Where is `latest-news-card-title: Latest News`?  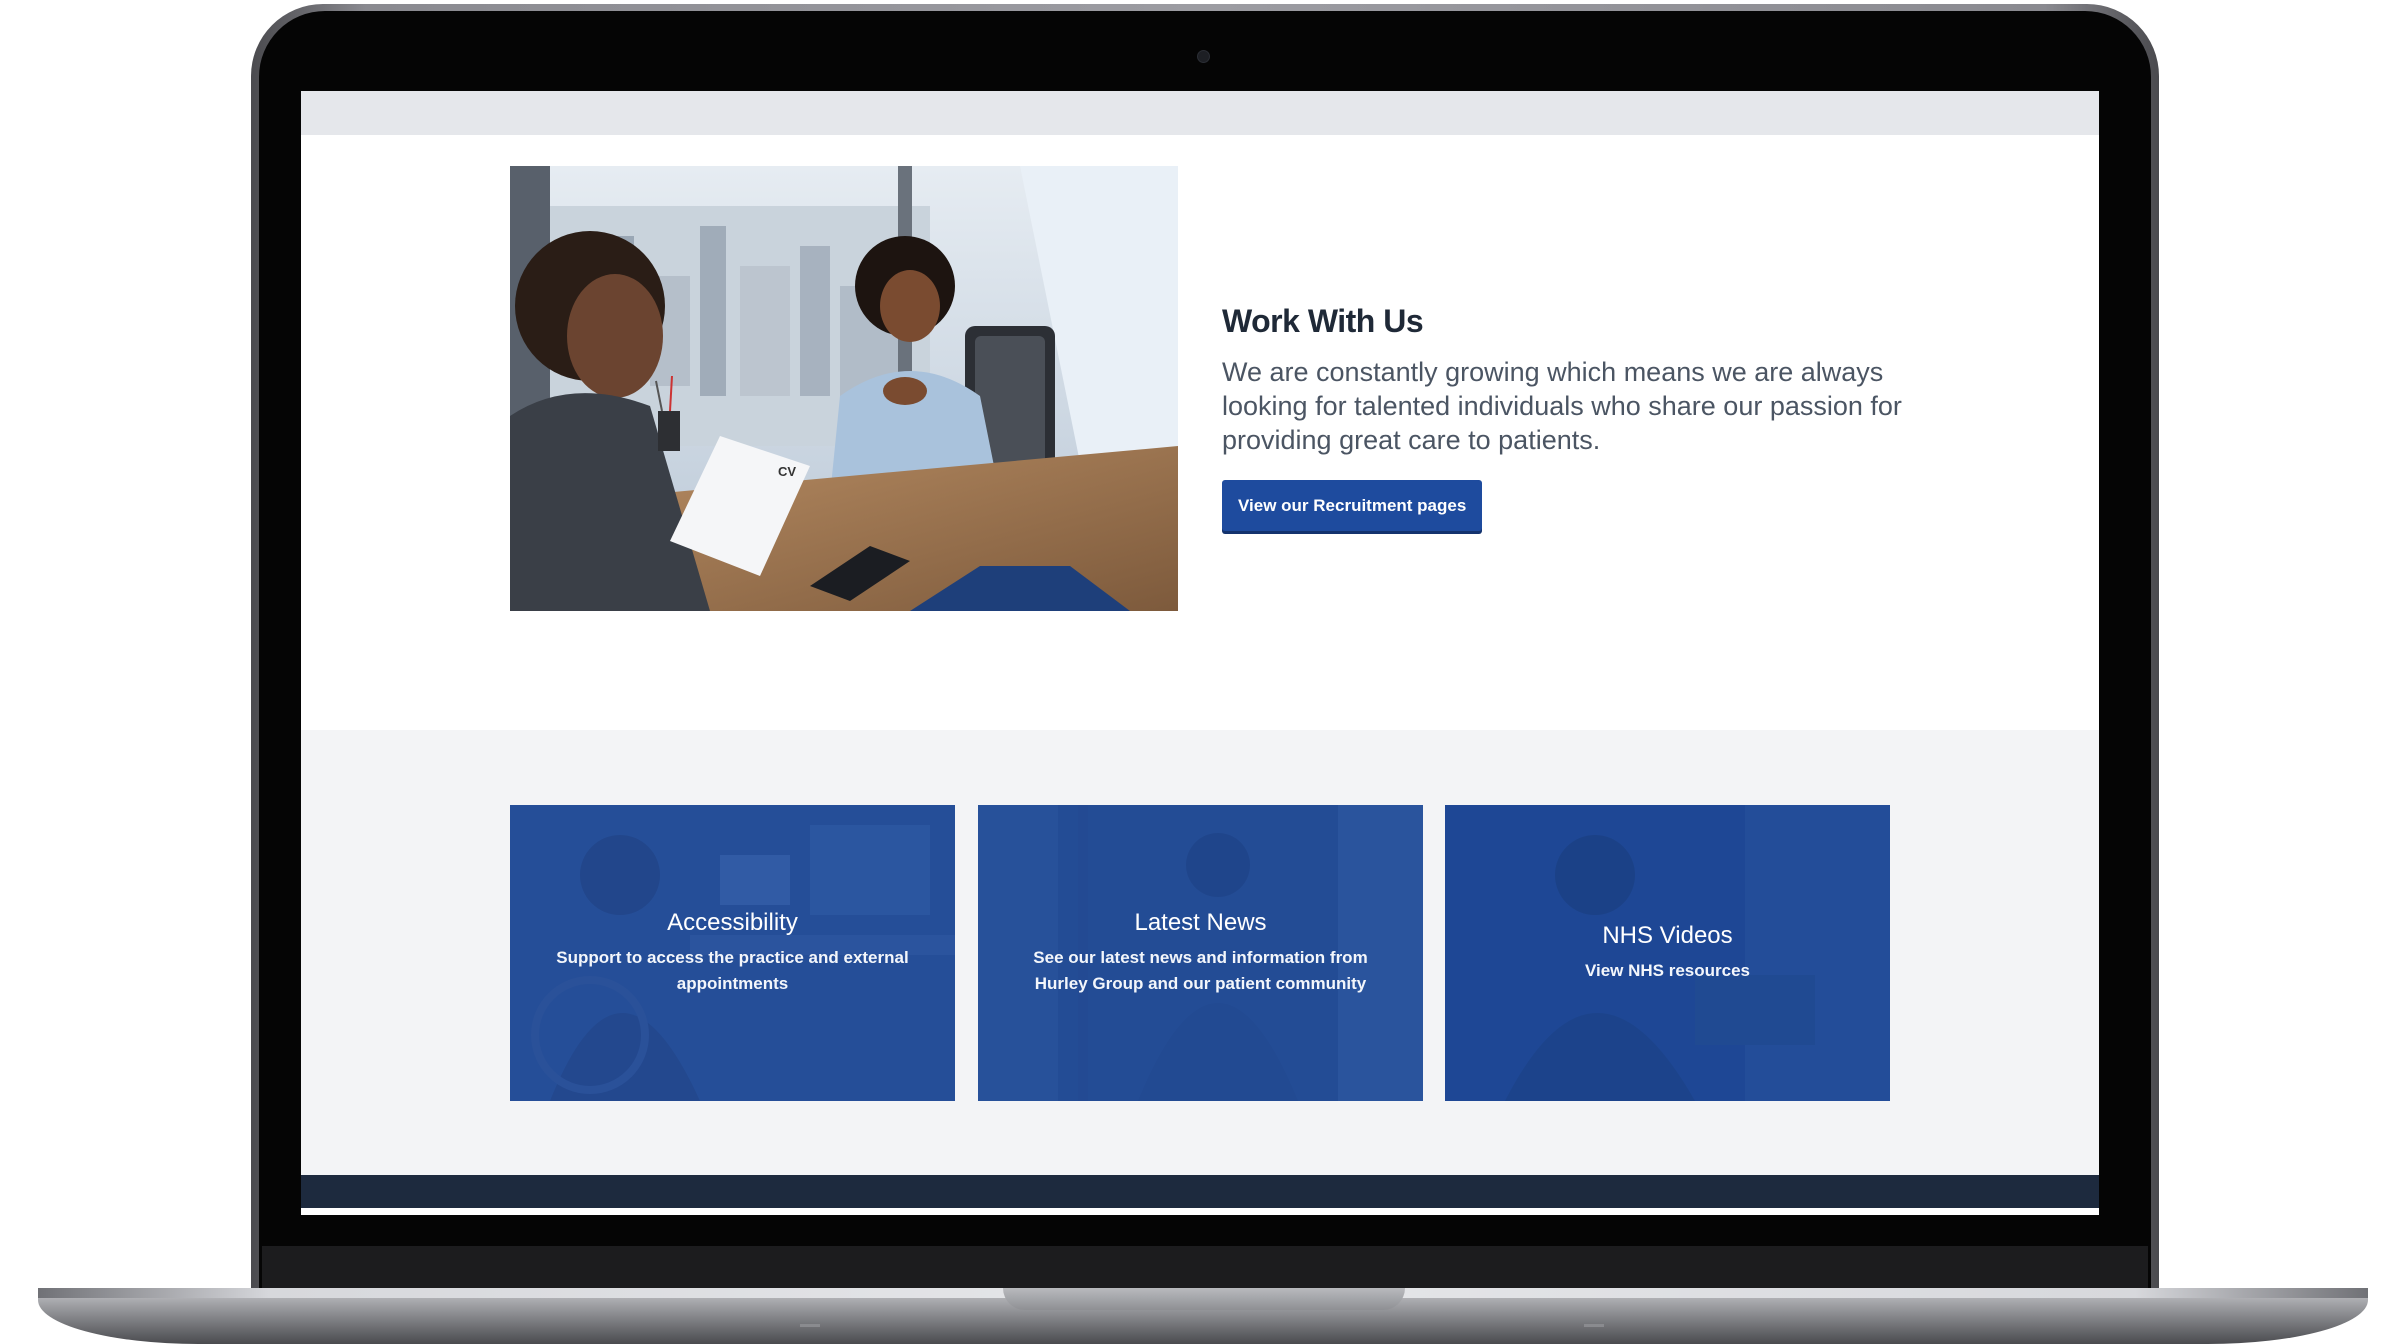 latest-news-card-title: Latest News is located at coordinates (1200, 922).